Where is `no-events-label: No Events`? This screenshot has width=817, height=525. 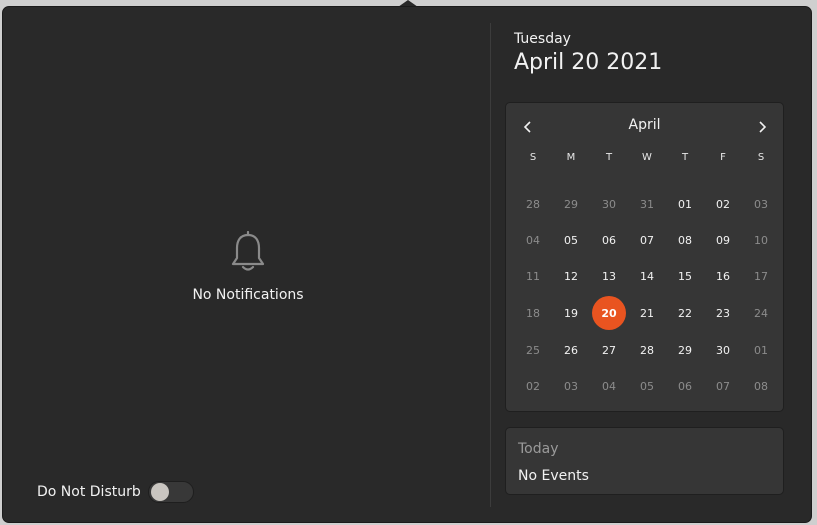
no-events-label: No Events is located at coordinates (553, 476).